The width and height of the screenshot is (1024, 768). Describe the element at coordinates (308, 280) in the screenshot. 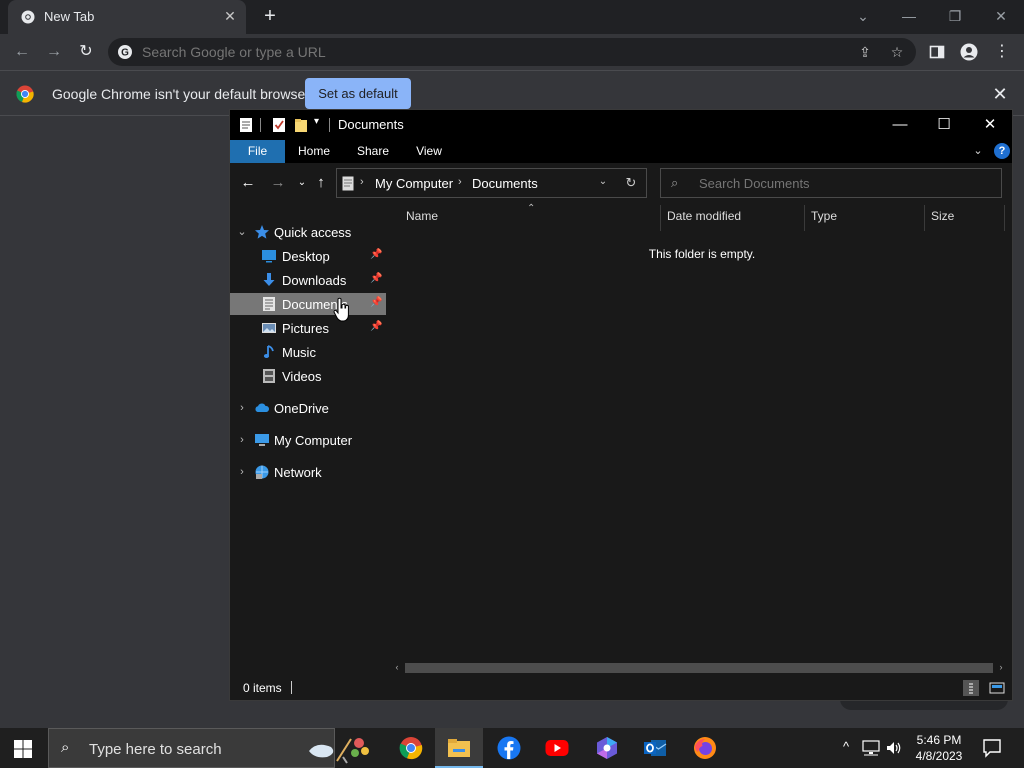

I see `tree-item-downloads: Downloads 📌` at that location.